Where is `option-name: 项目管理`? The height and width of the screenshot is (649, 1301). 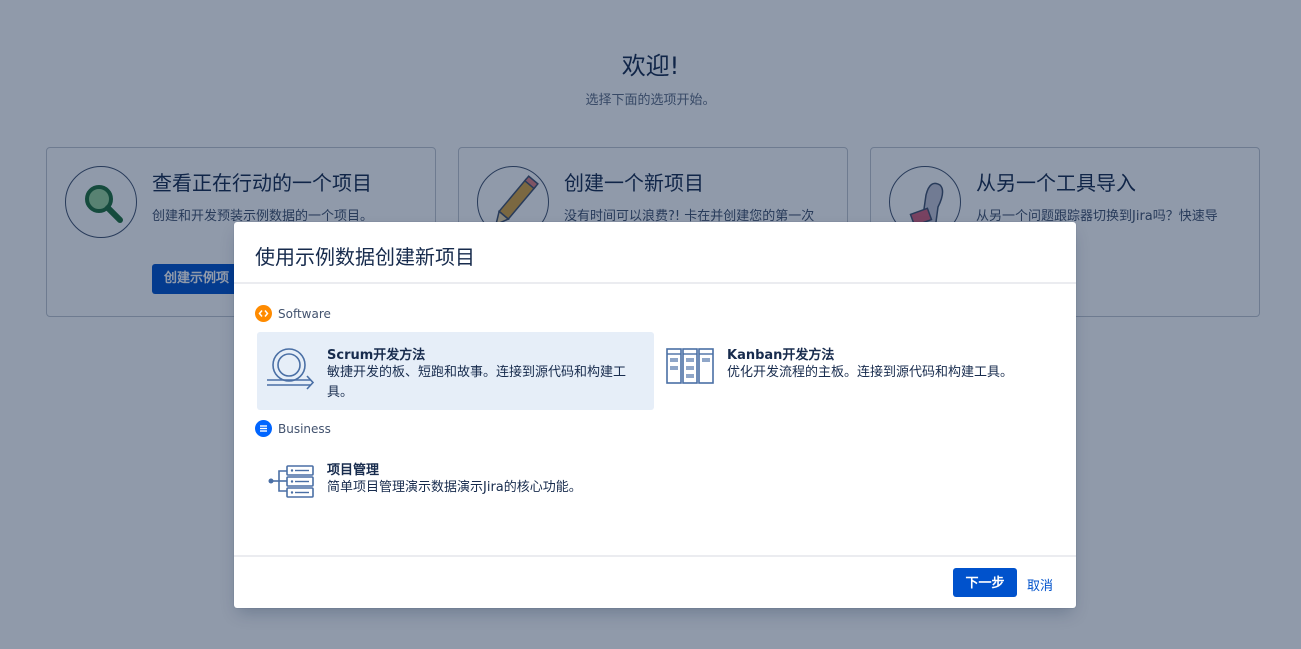 option-name: 项目管理 is located at coordinates (353, 470).